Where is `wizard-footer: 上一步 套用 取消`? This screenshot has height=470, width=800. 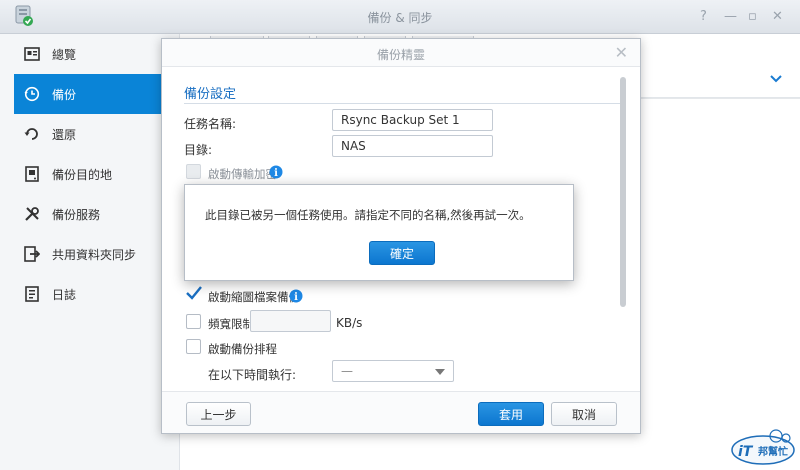
wizard-footer: 上一步 套用 取消 is located at coordinates (401, 412).